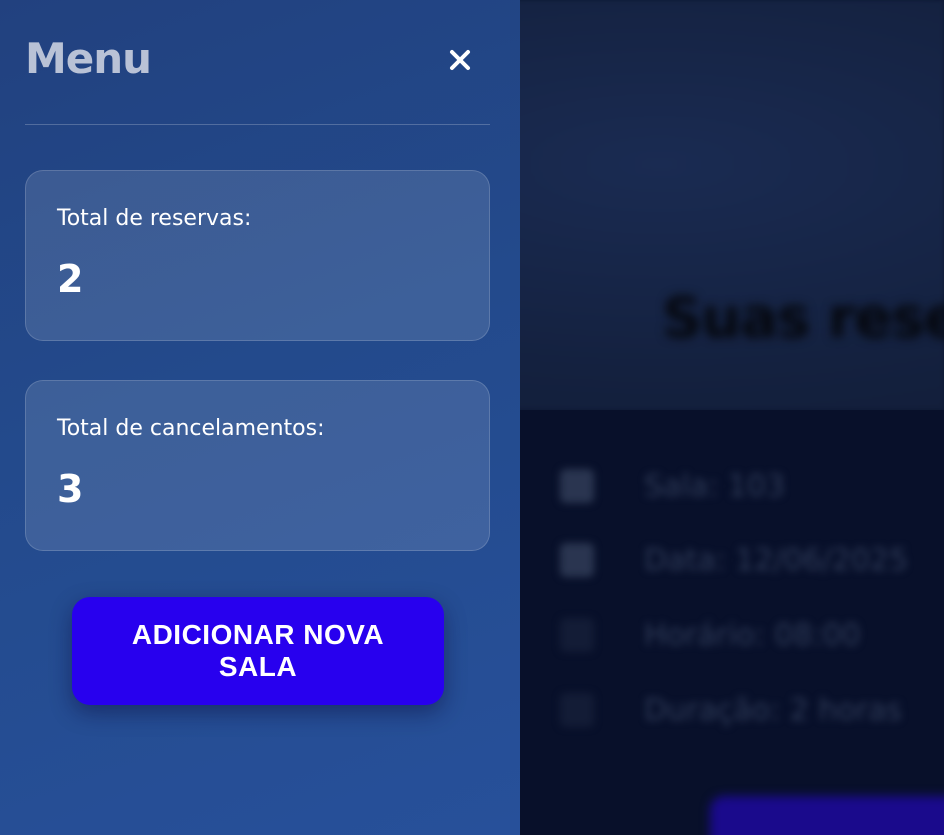 The width and height of the screenshot is (944, 835). I want to click on menu-title: Menu, so click(88, 58).